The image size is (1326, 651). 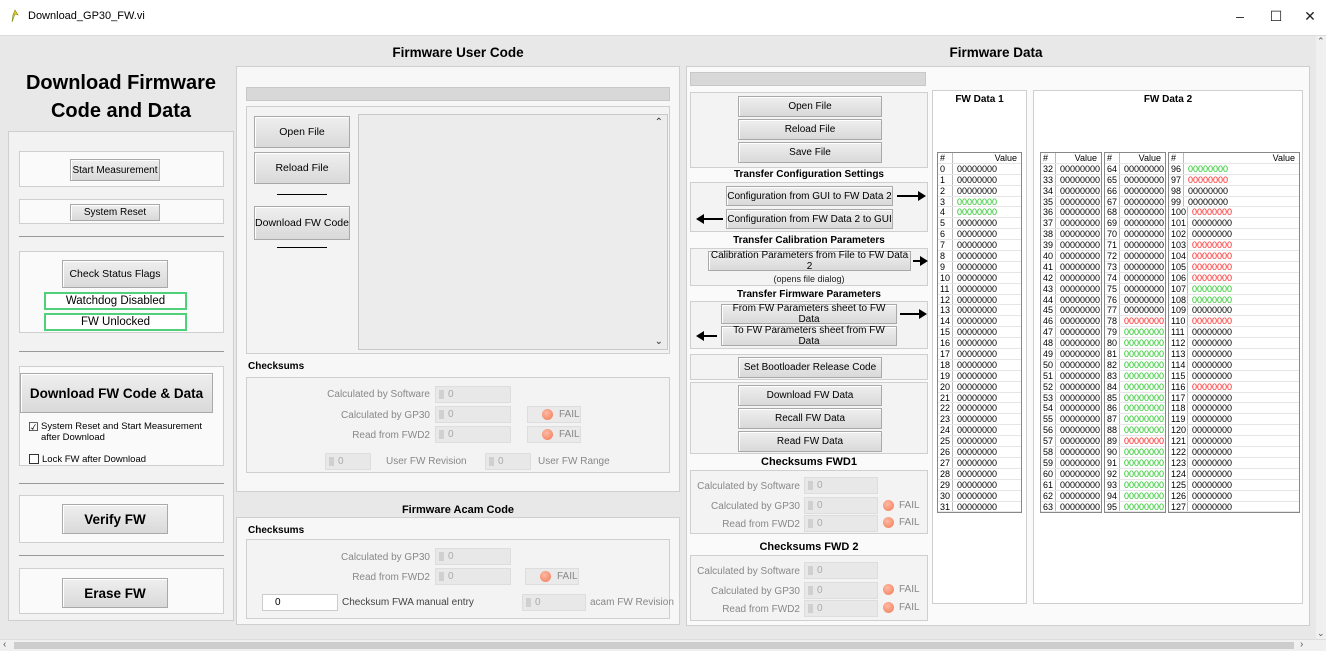 What do you see at coordinates (1234, 235) in the screenshot?
I see `table-row: 102 00000000` at bounding box center [1234, 235].